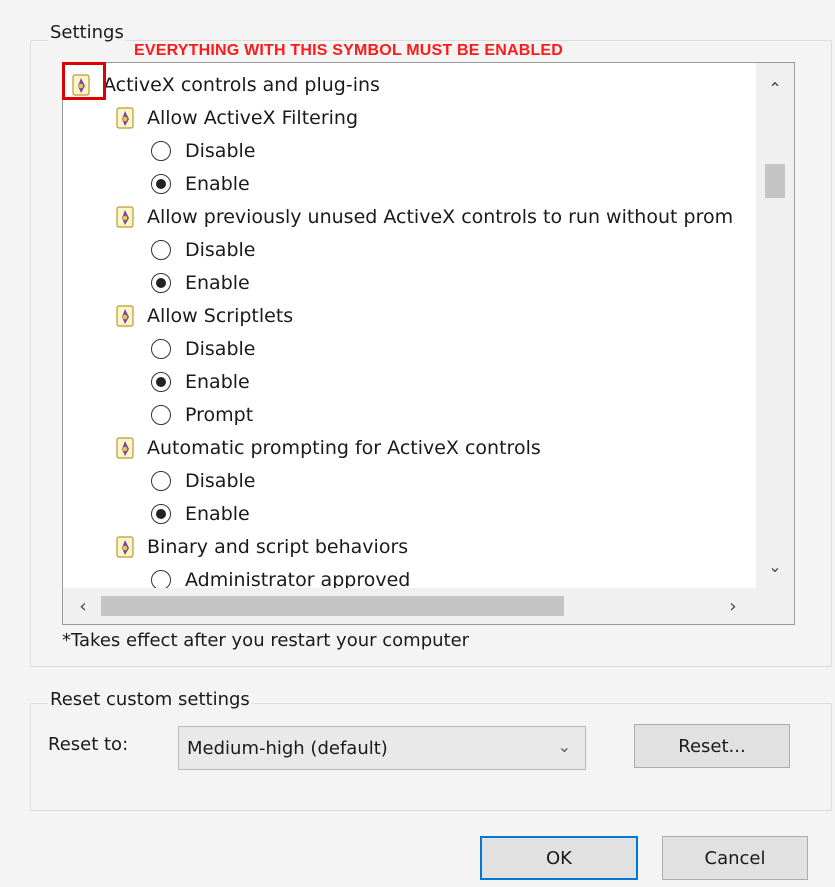 The image size is (835, 887). What do you see at coordinates (775, 566) in the screenshot?
I see `scroll-down-icon: ⌄` at bounding box center [775, 566].